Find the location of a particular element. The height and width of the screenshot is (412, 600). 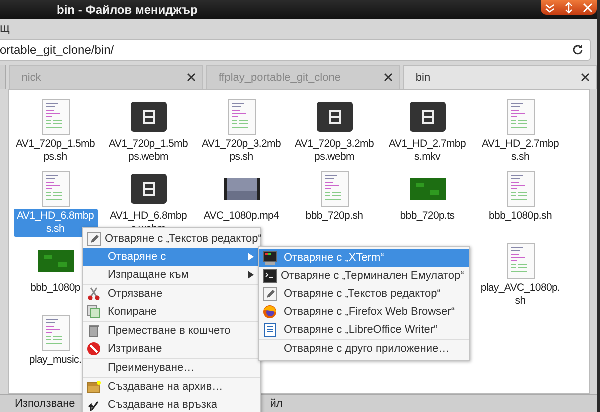

video-thumbnail is located at coordinates (242, 189).